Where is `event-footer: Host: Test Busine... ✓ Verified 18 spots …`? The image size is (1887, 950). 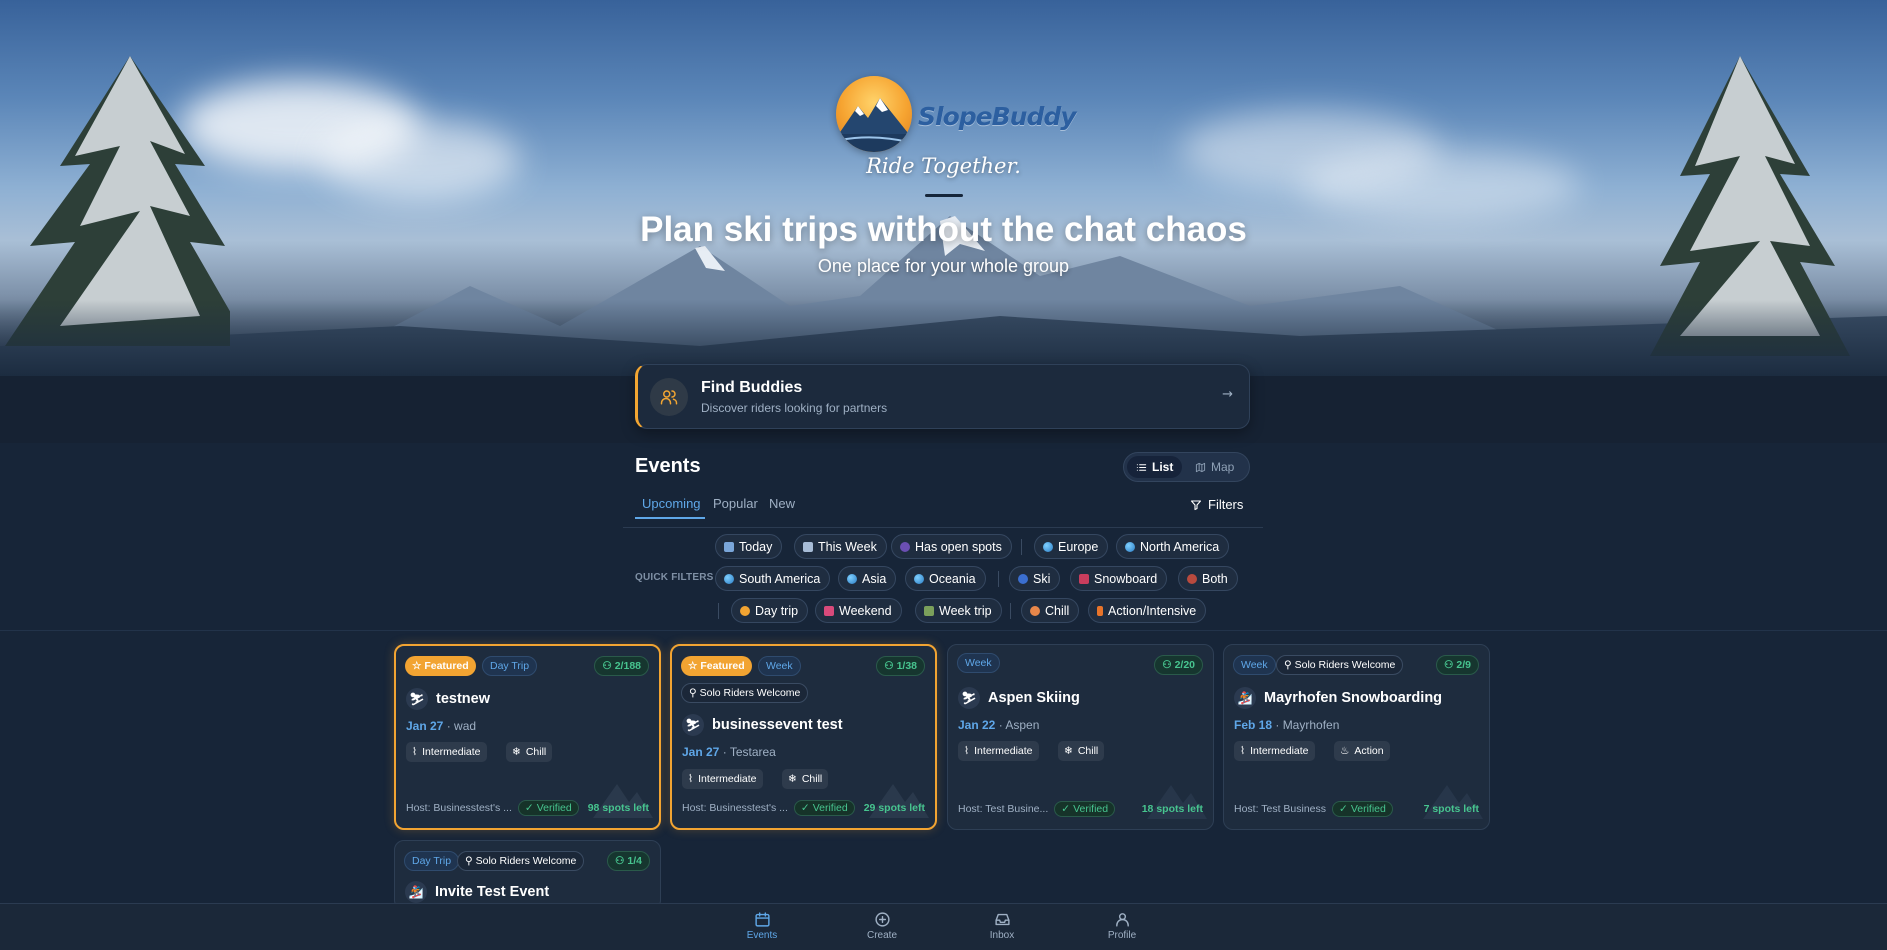
event-footer: Host: Test Busine... ✓ Verified 18 spots … is located at coordinates (1080, 809).